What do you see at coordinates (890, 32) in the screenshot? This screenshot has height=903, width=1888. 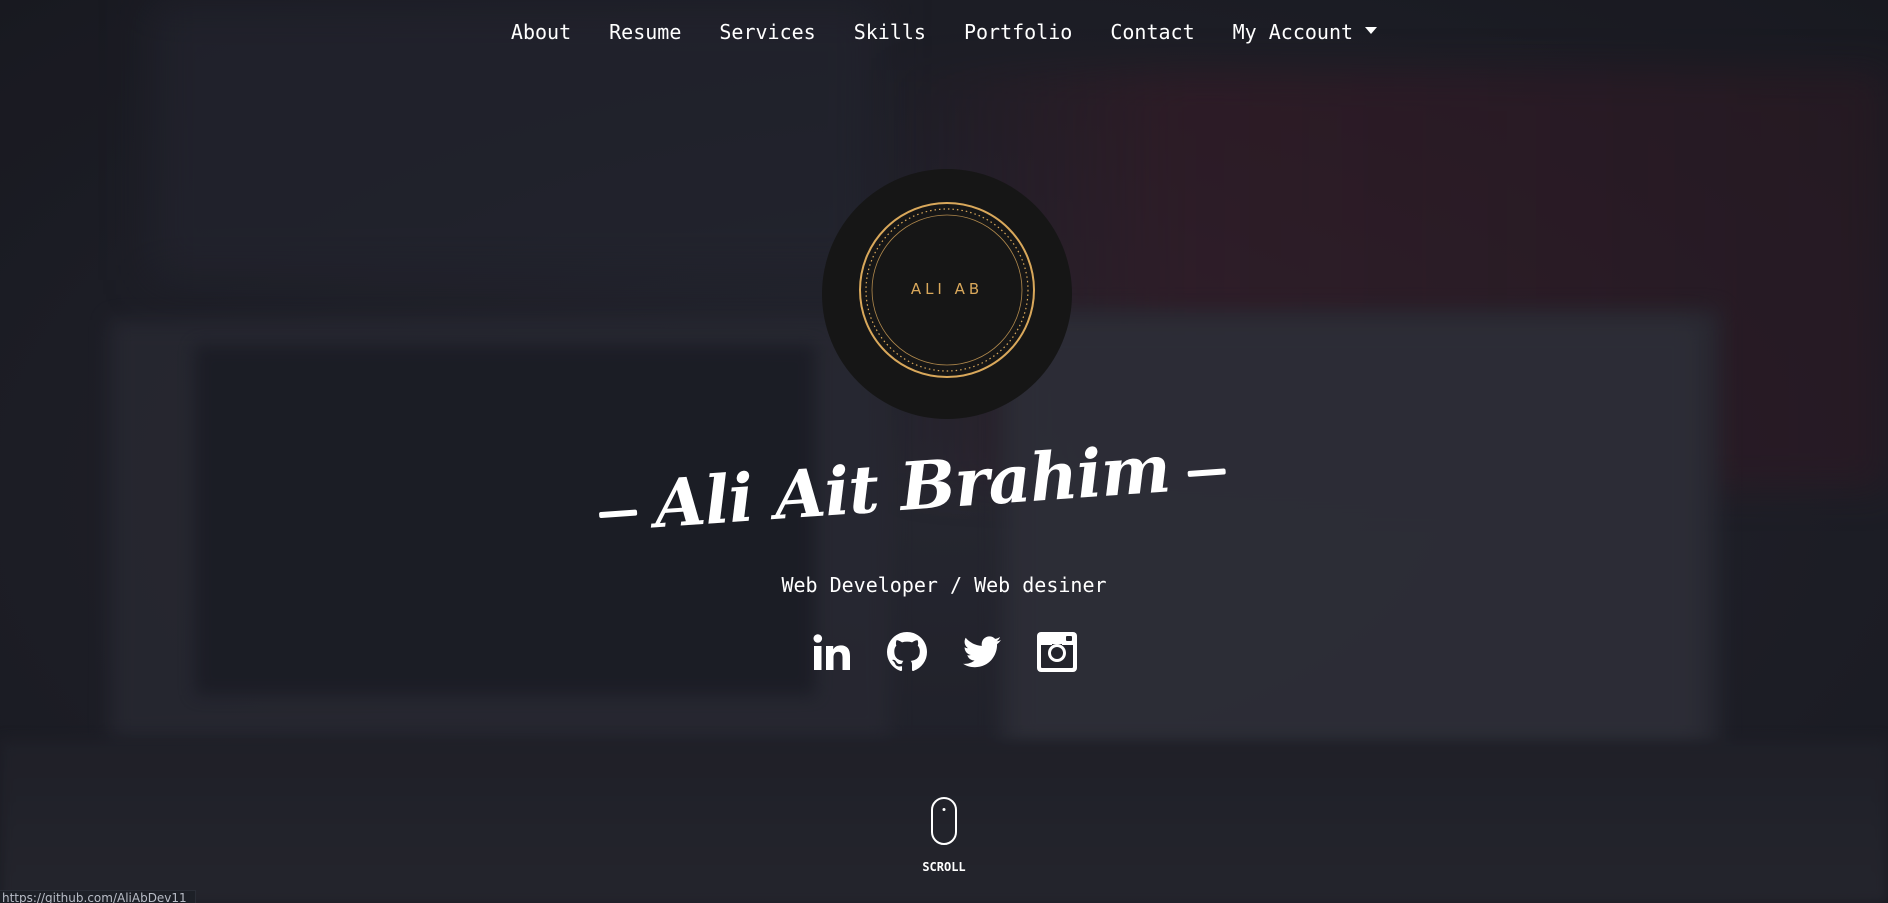 I see `nav-skills: Skills` at bounding box center [890, 32].